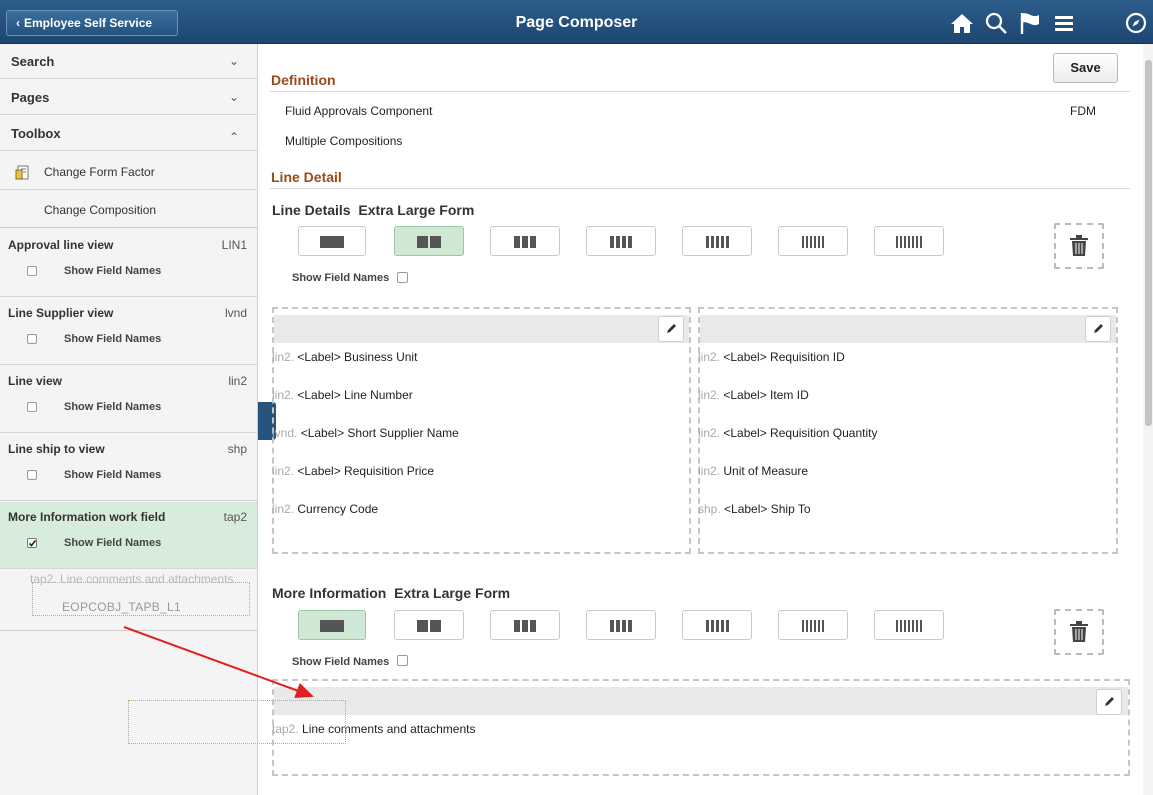  What do you see at coordinates (235, 313) in the screenshot?
I see `section-code: lvnd` at bounding box center [235, 313].